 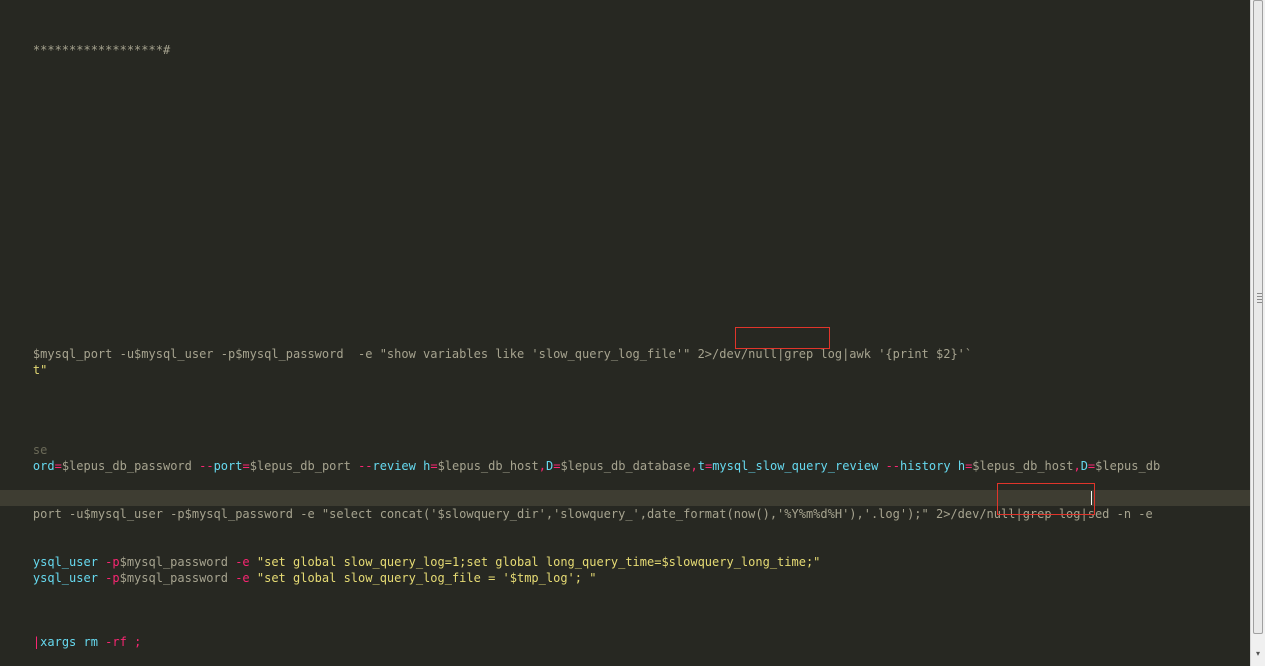 I want to click on code-token: $lepus_db_database, so click(x=625, y=466).